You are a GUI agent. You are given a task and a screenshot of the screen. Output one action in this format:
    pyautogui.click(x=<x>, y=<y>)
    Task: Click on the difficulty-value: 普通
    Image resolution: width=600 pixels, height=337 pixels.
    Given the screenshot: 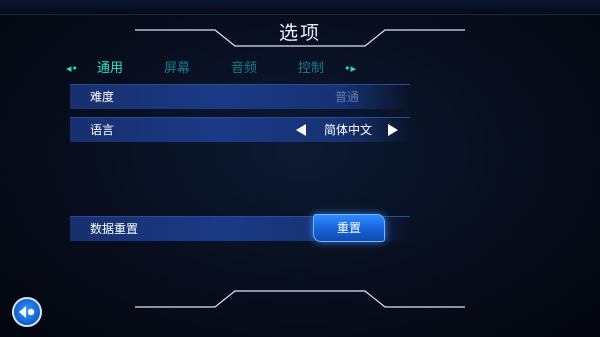 What is the action you would take?
    pyautogui.click(x=347, y=97)
    